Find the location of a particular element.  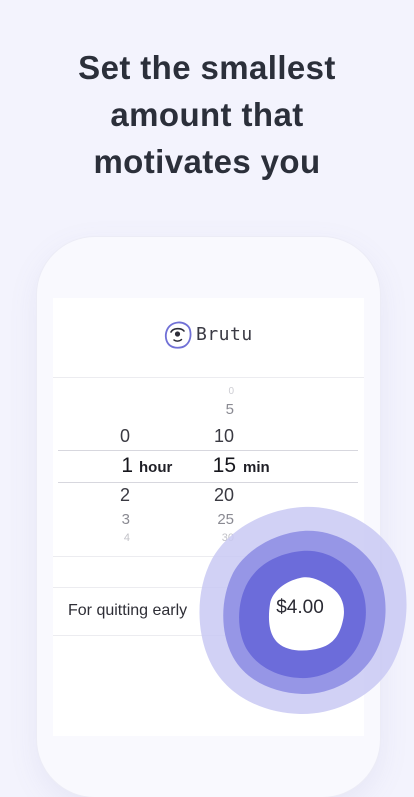

minute-selected: 15 is located at coordinates (222, 466).